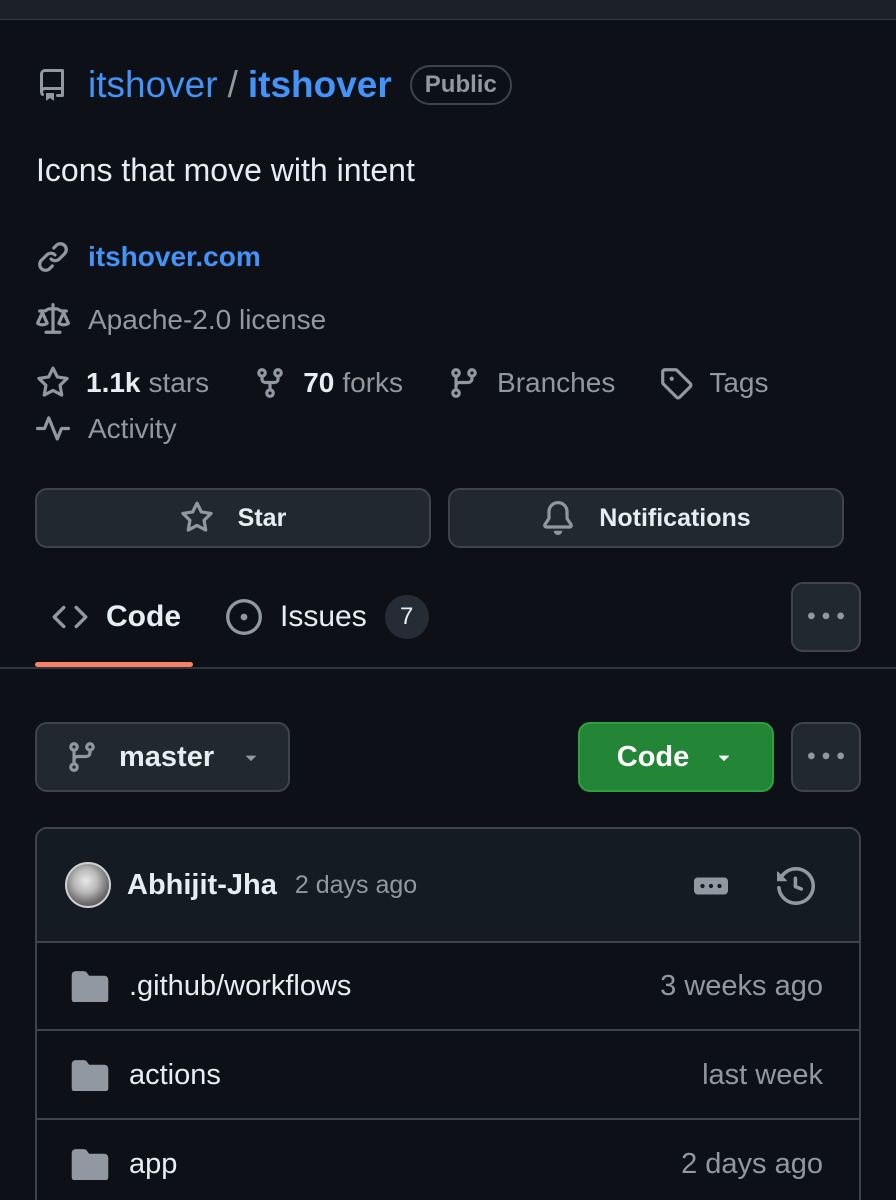 This screenshot has height=1200, width=896. Describe the element at coordinates (53, 320) in the screenshot. I see `law-icon` at that location.